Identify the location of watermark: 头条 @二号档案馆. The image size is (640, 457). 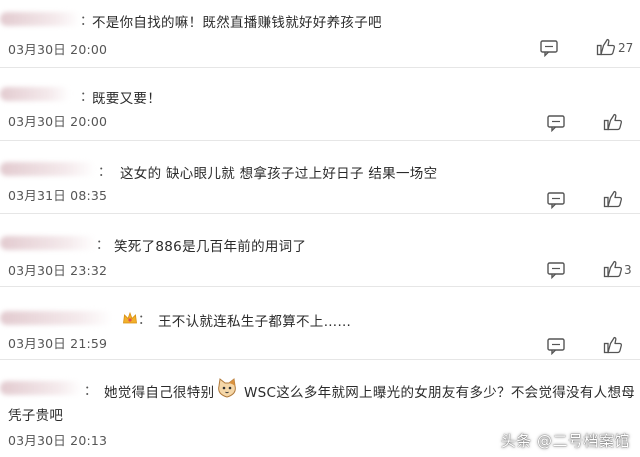
(565, 441).